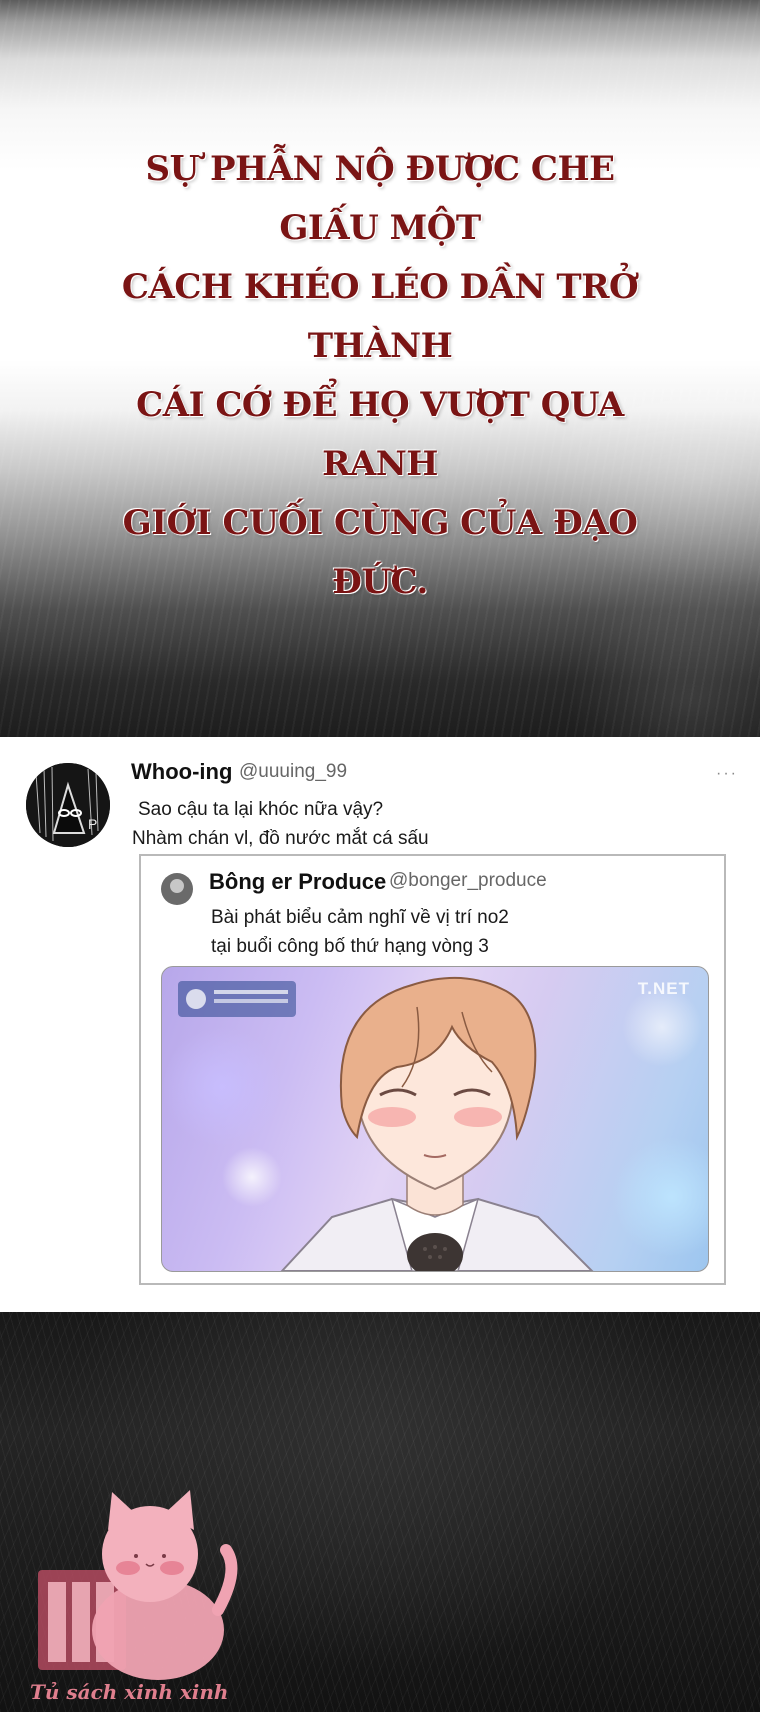 This screenshot has width=760, height=1712. I want to click on broadcast-caption, so click(237, 999).